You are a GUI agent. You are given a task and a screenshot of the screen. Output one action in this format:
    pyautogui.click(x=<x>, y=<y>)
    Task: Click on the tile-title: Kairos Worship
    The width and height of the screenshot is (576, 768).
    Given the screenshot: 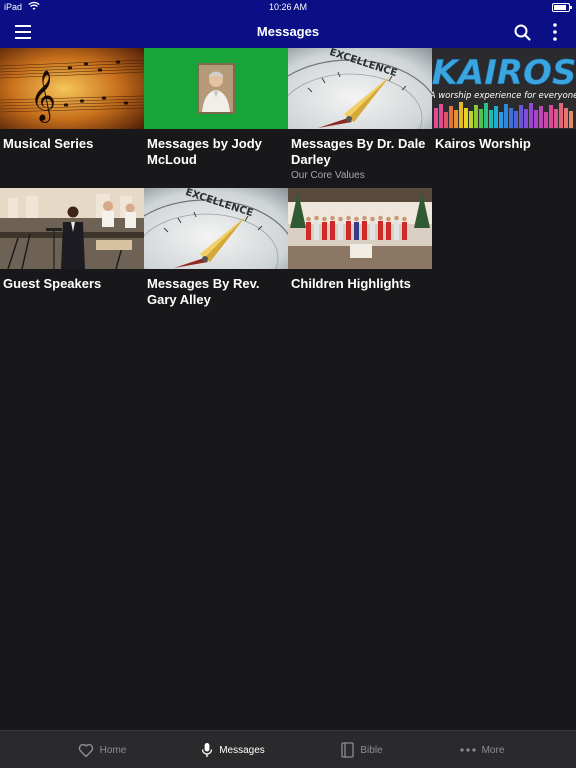 What is the action you would take?
    pyautogui.click(x=483, y=143)
    